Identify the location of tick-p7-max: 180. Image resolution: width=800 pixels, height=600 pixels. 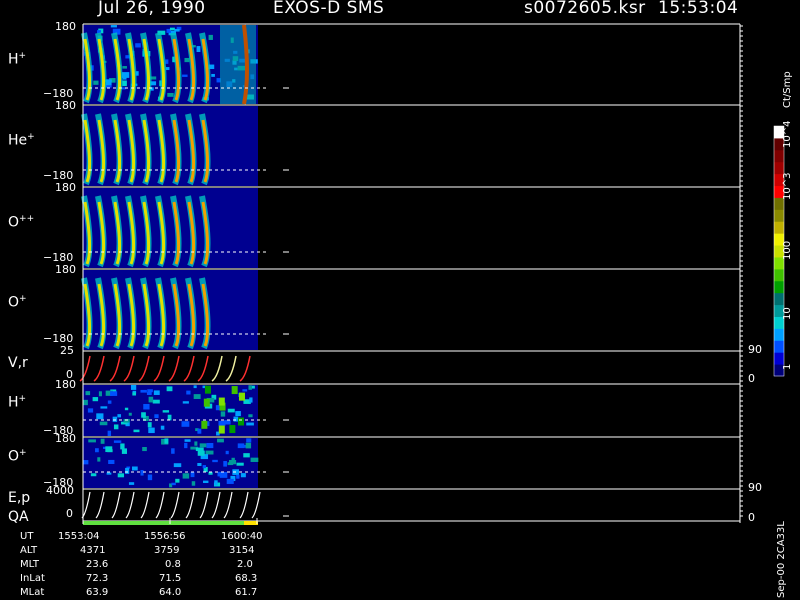
(65, 438).